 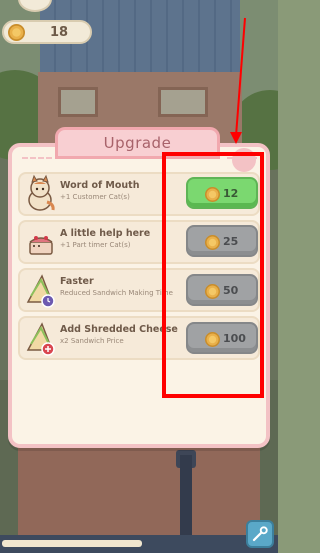 What do you see at coordinates (37, 158) in the screenshot?
I see `divider` at bounding box center [37, 158].